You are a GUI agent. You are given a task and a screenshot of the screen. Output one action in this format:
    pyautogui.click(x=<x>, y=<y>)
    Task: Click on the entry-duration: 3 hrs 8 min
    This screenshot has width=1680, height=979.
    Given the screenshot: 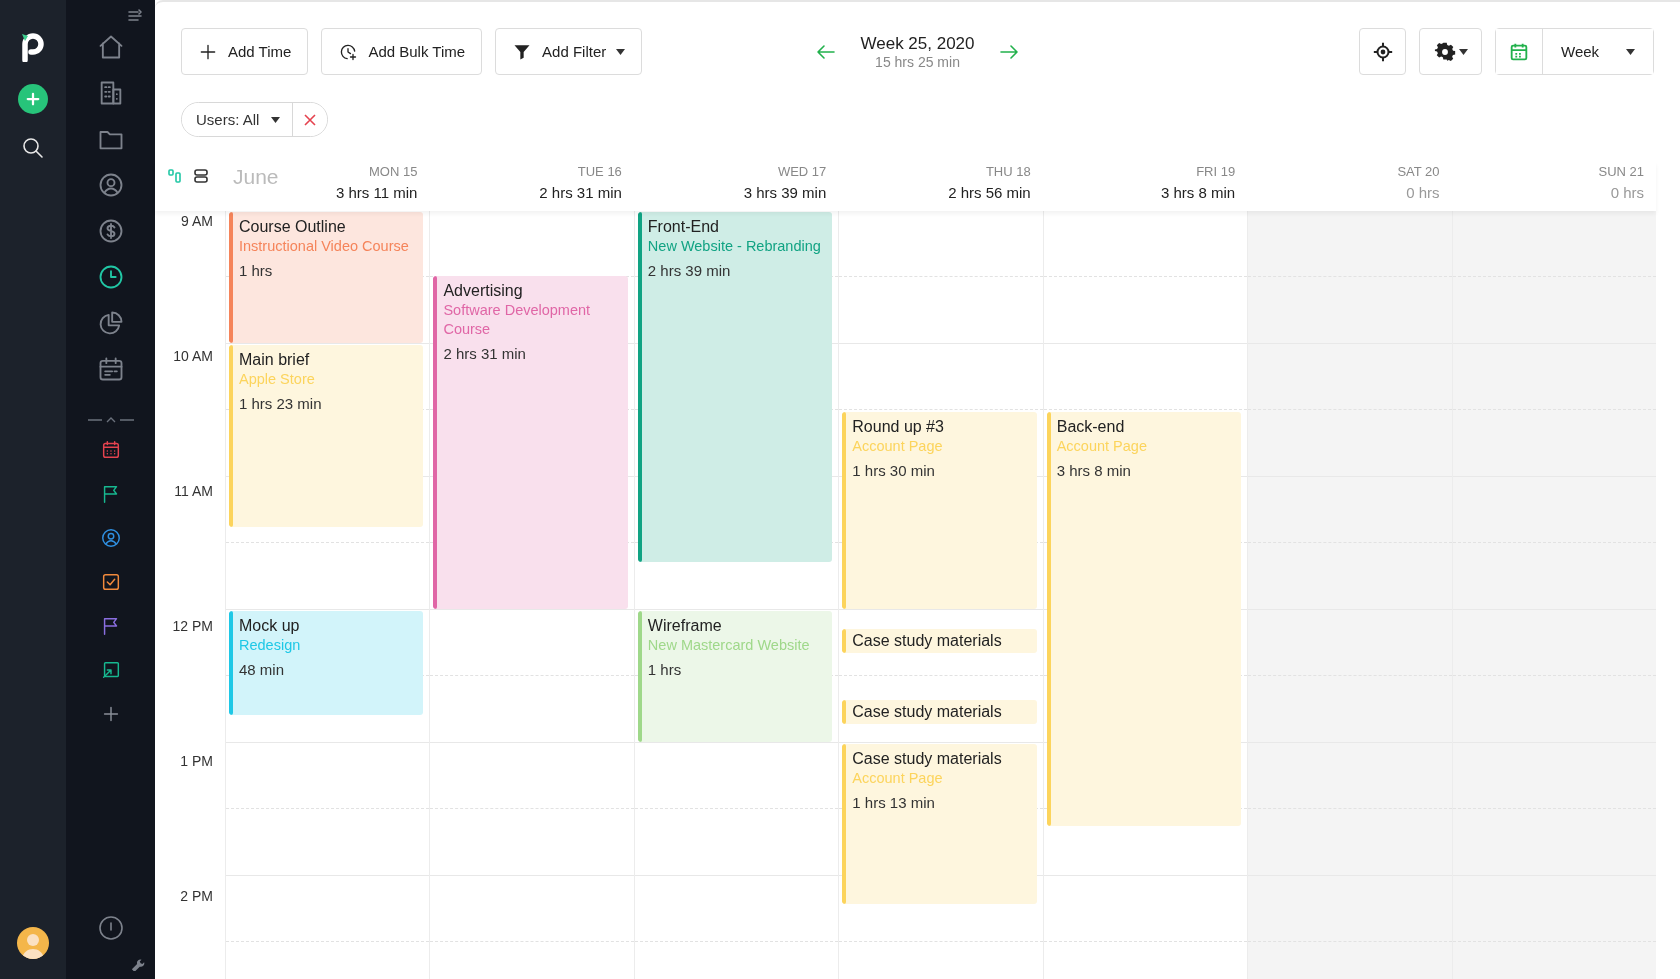 What is the action you would take?
    pyautogui.click(x=1094, y=470)
    